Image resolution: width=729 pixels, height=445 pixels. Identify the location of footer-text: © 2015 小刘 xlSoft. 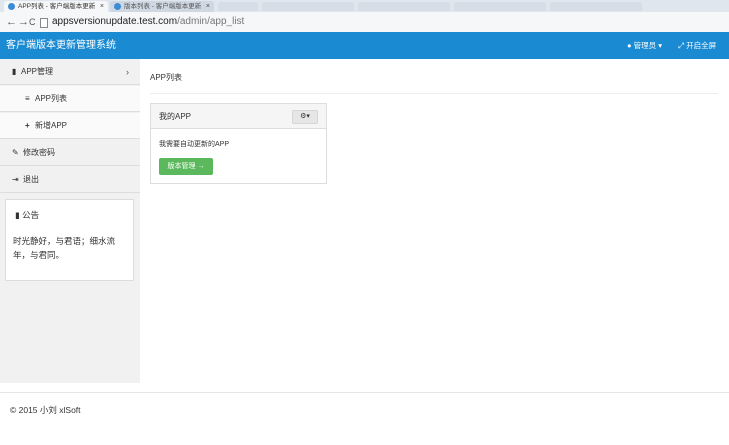
(45, 410).